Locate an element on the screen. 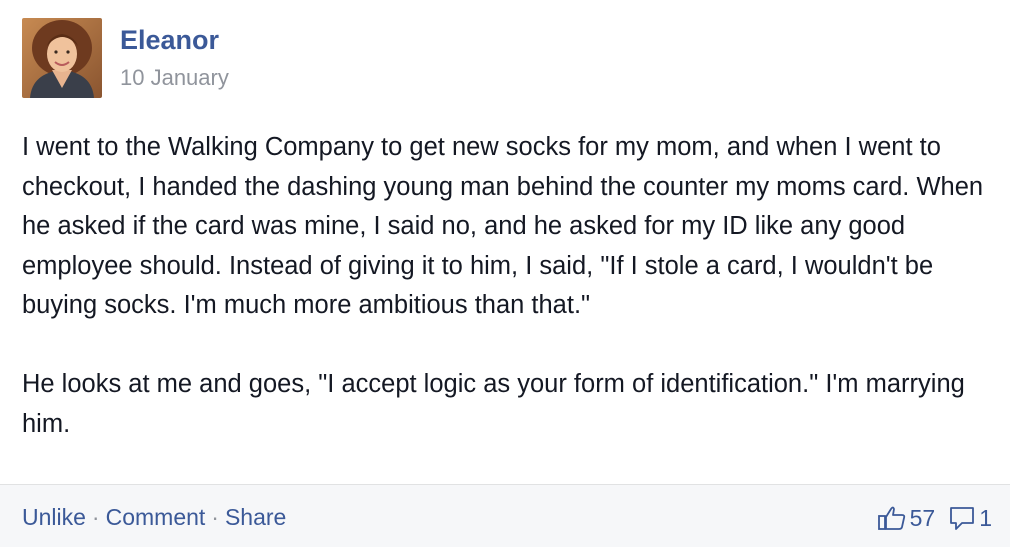  post-actions: Unlike · Comment · Share is located at coordinates (154, 517).